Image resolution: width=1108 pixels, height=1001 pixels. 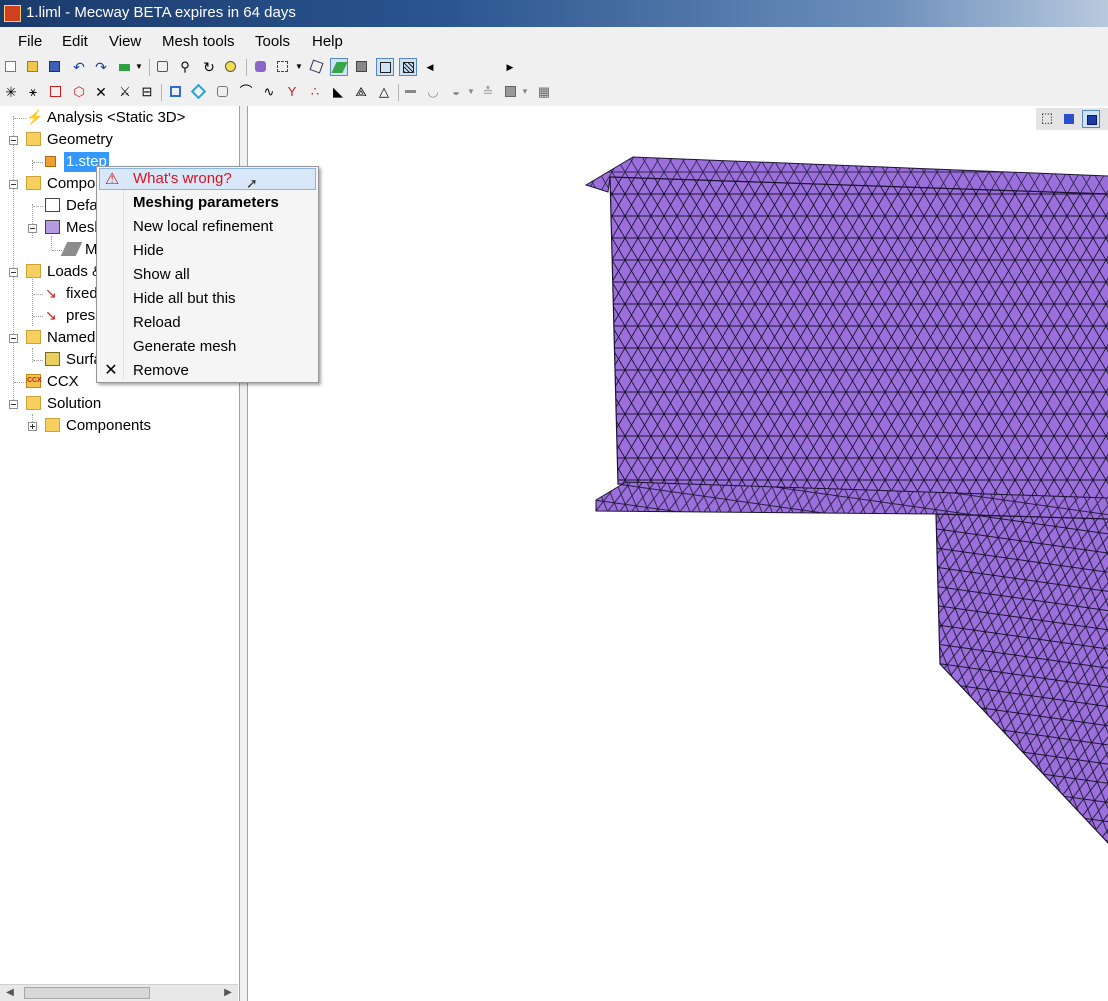 What do you see at coordinates (269, 92) in the screenshot?
I see `curve-icon: ∿` at bounding box center [269, 92].